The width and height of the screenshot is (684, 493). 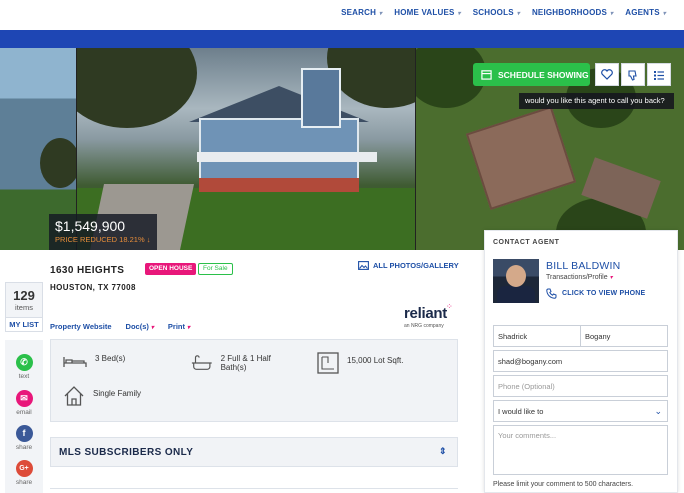 I want to click on house-tower-shape, so click(x=321, y=98).